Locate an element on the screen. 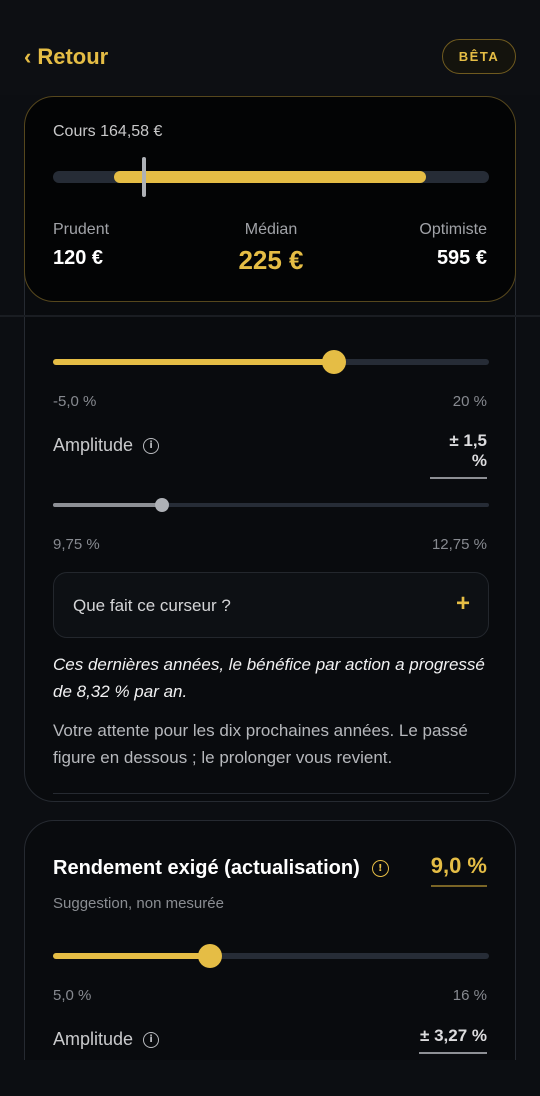 The image size is (540, 1096). discount-title: Rendement exigé (actualisation) is located at coordinates (206, 868).